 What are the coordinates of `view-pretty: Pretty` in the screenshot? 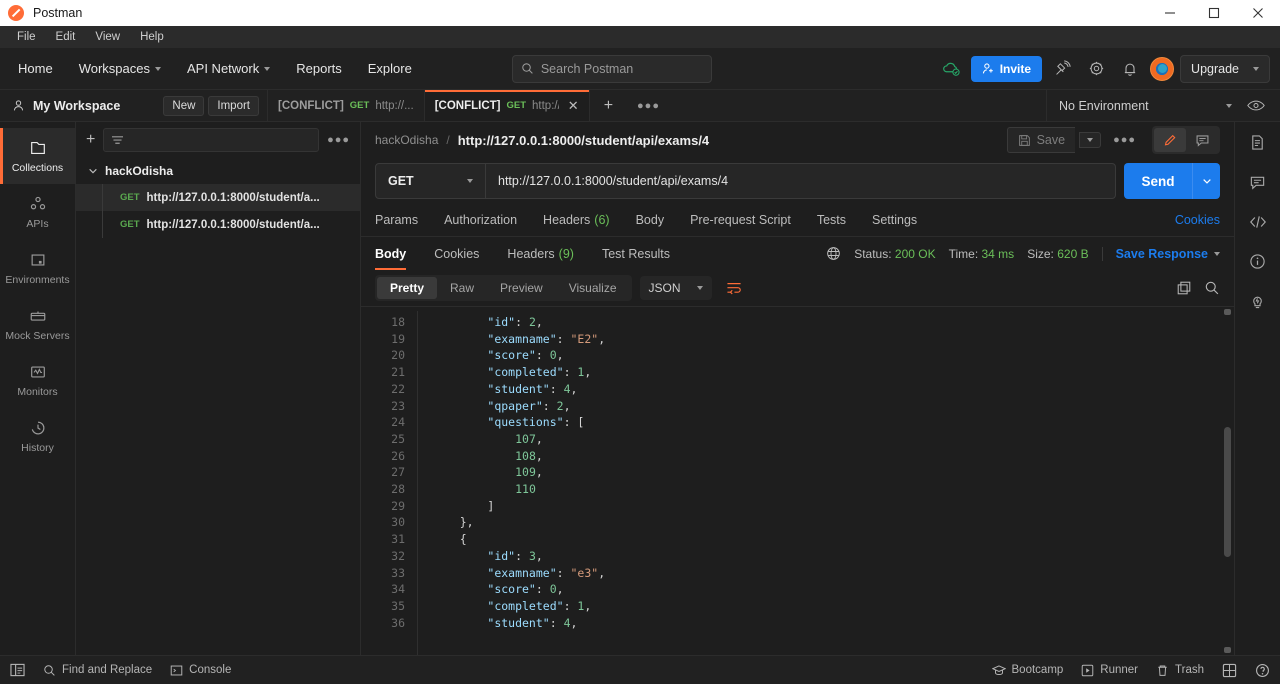 It's located at (407, 288).